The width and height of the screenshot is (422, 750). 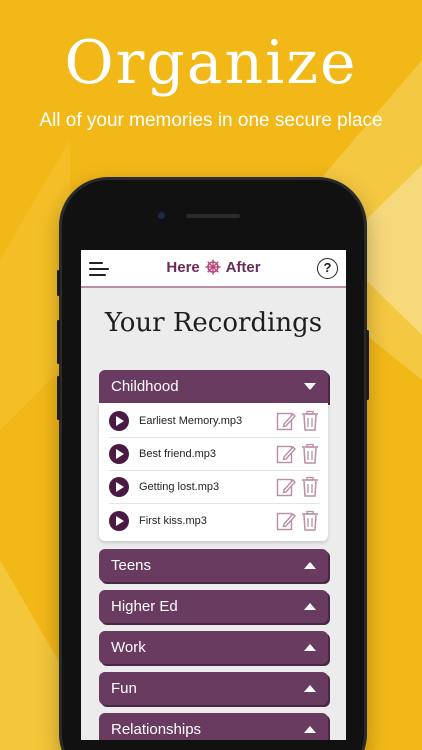 I want to click on category-work: Work, so click(x=213, y=647).